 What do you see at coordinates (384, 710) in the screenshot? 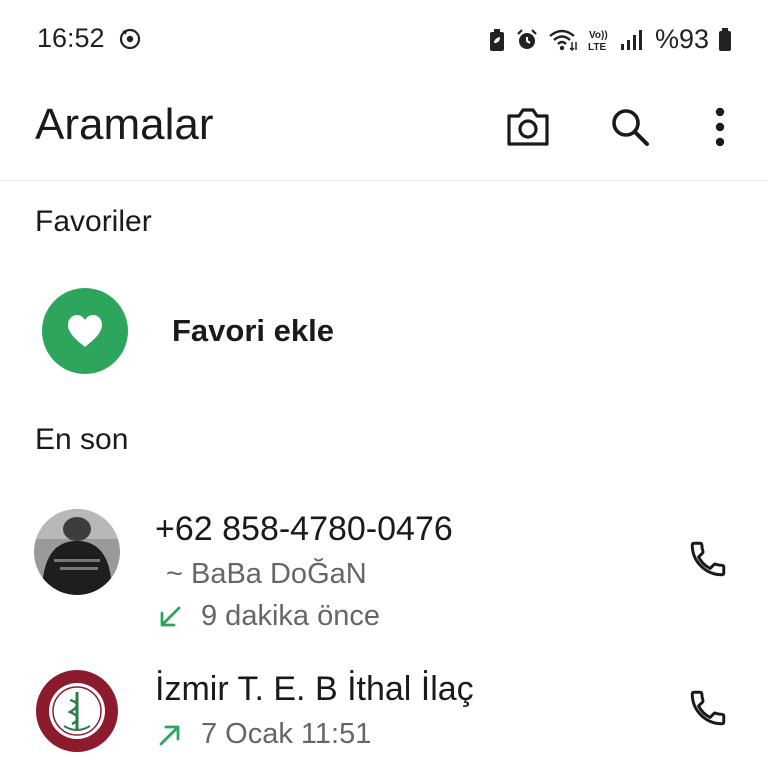
I see `call-list-item: İzmir T. E. B İthal İlaç 7 Ocak 11:51` at bounding box center [384, 710].